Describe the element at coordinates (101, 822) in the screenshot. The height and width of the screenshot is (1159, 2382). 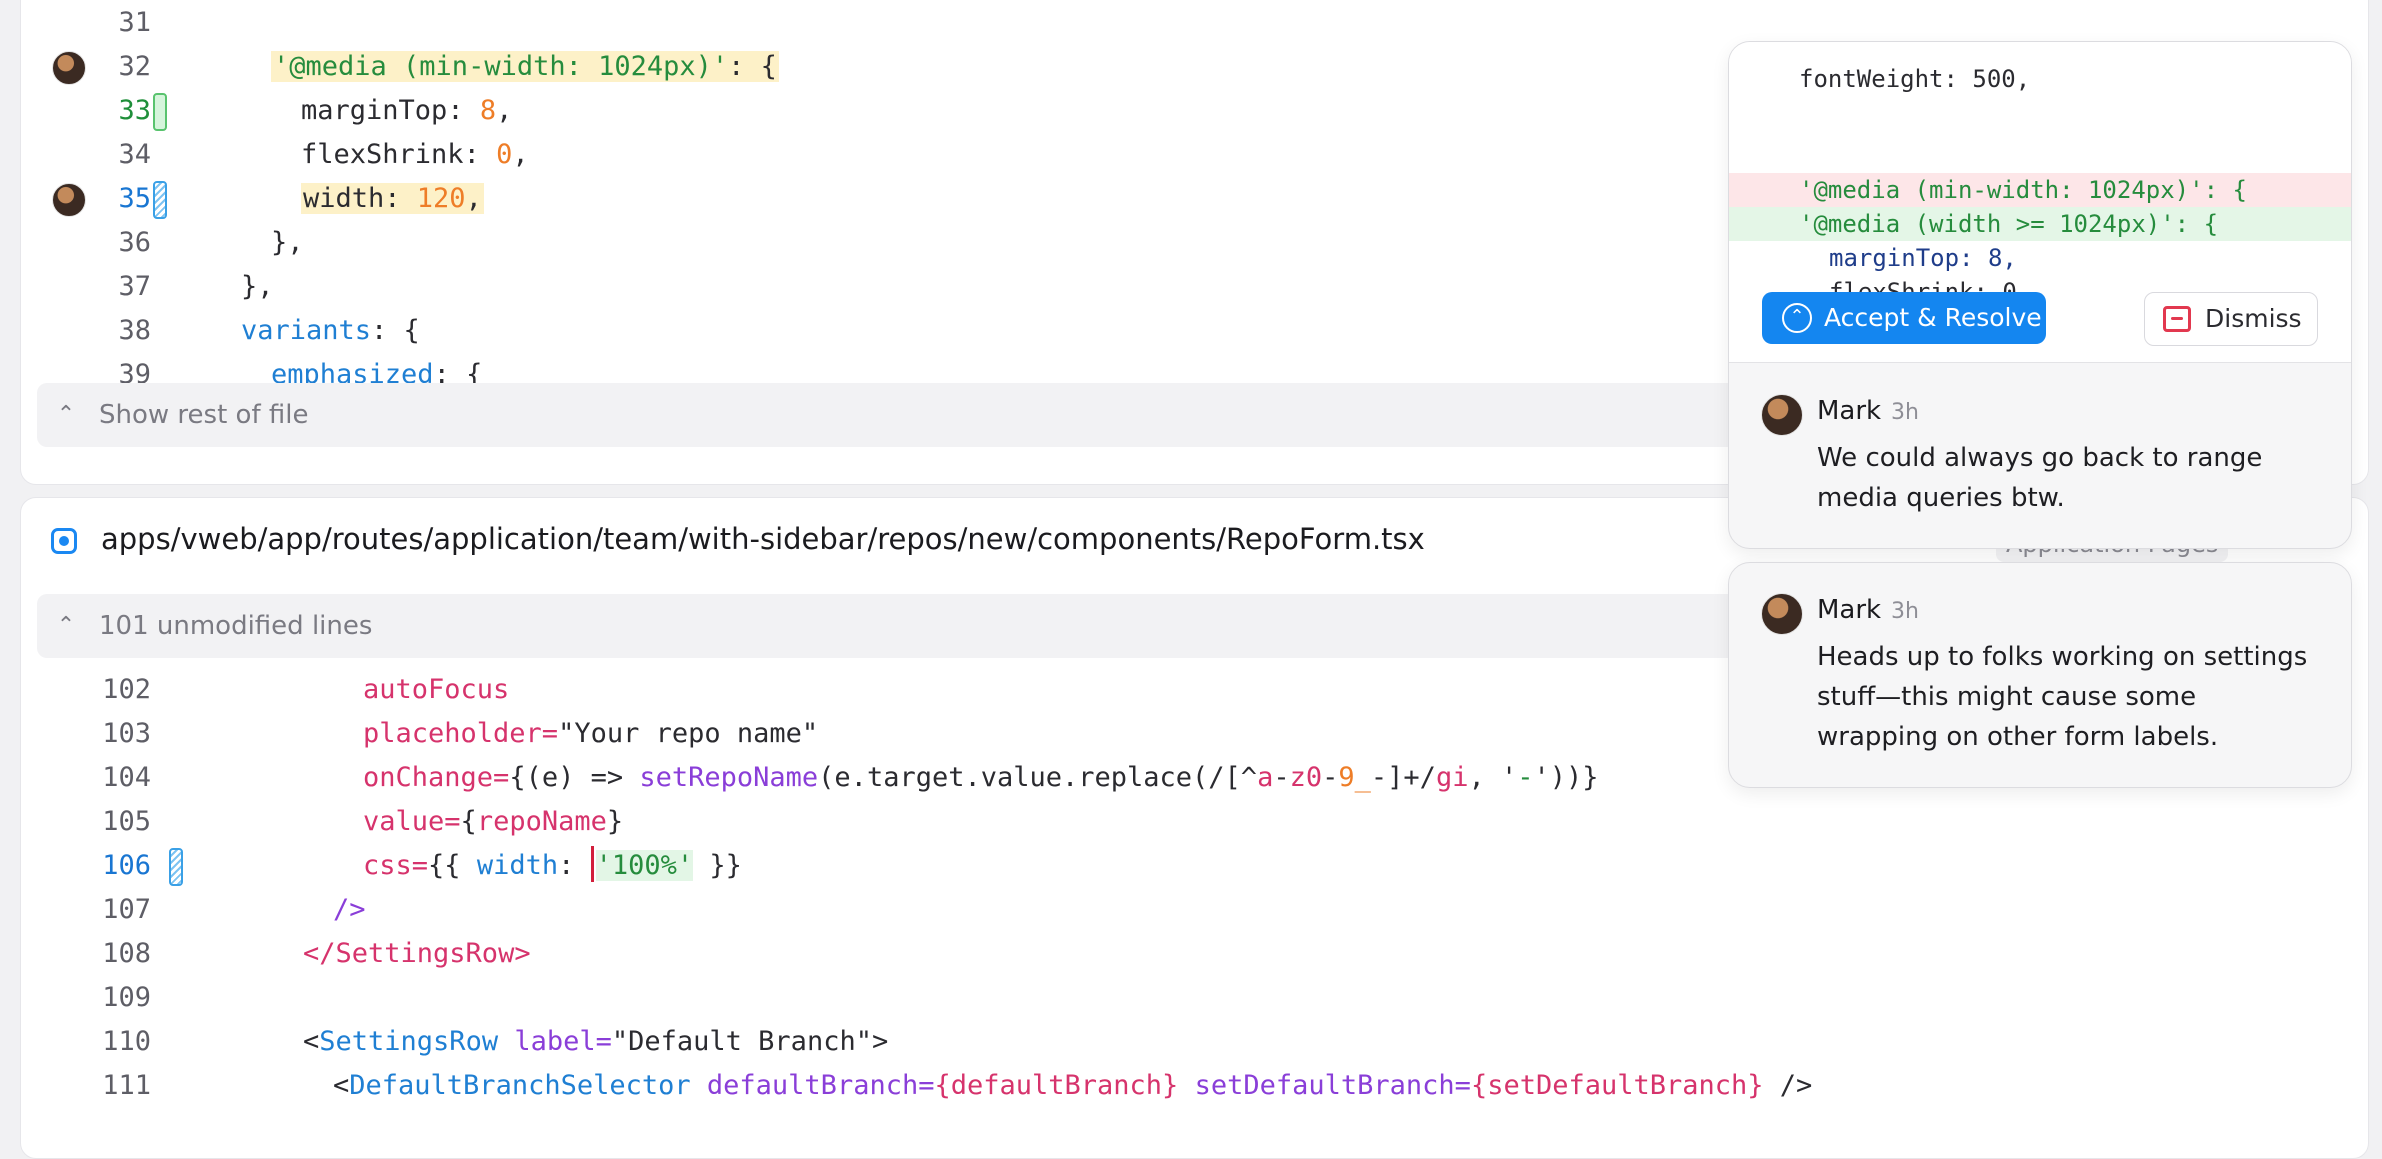
I see `line-number: 105` at that location.